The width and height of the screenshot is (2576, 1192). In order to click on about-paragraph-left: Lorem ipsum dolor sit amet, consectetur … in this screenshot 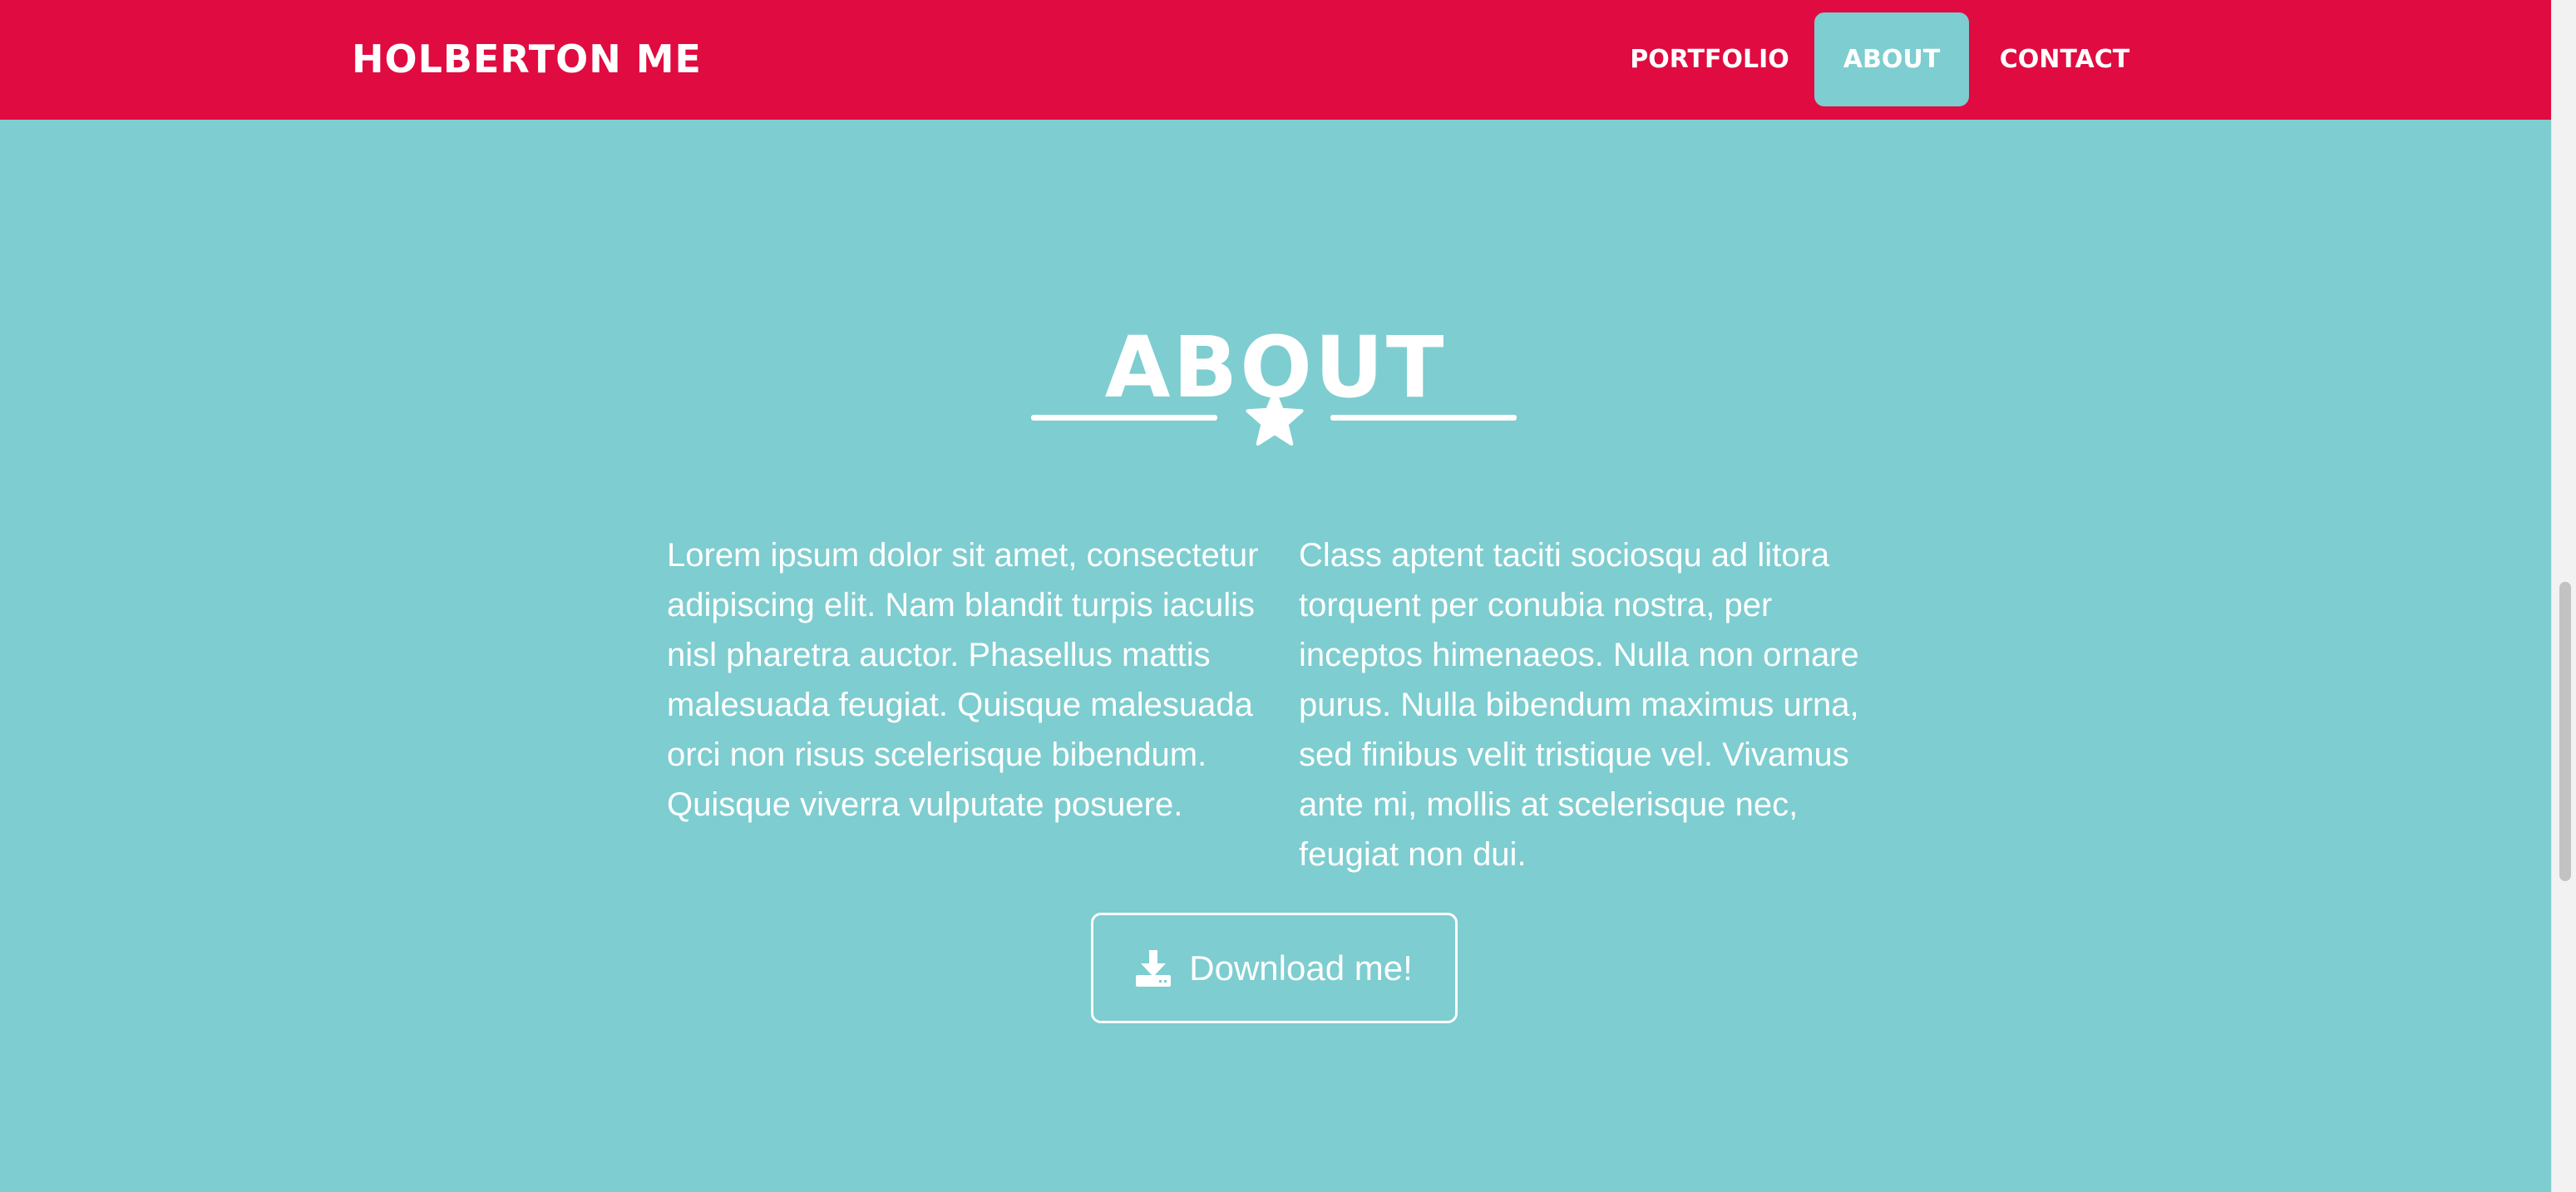, I will do `click(963, 680)`.